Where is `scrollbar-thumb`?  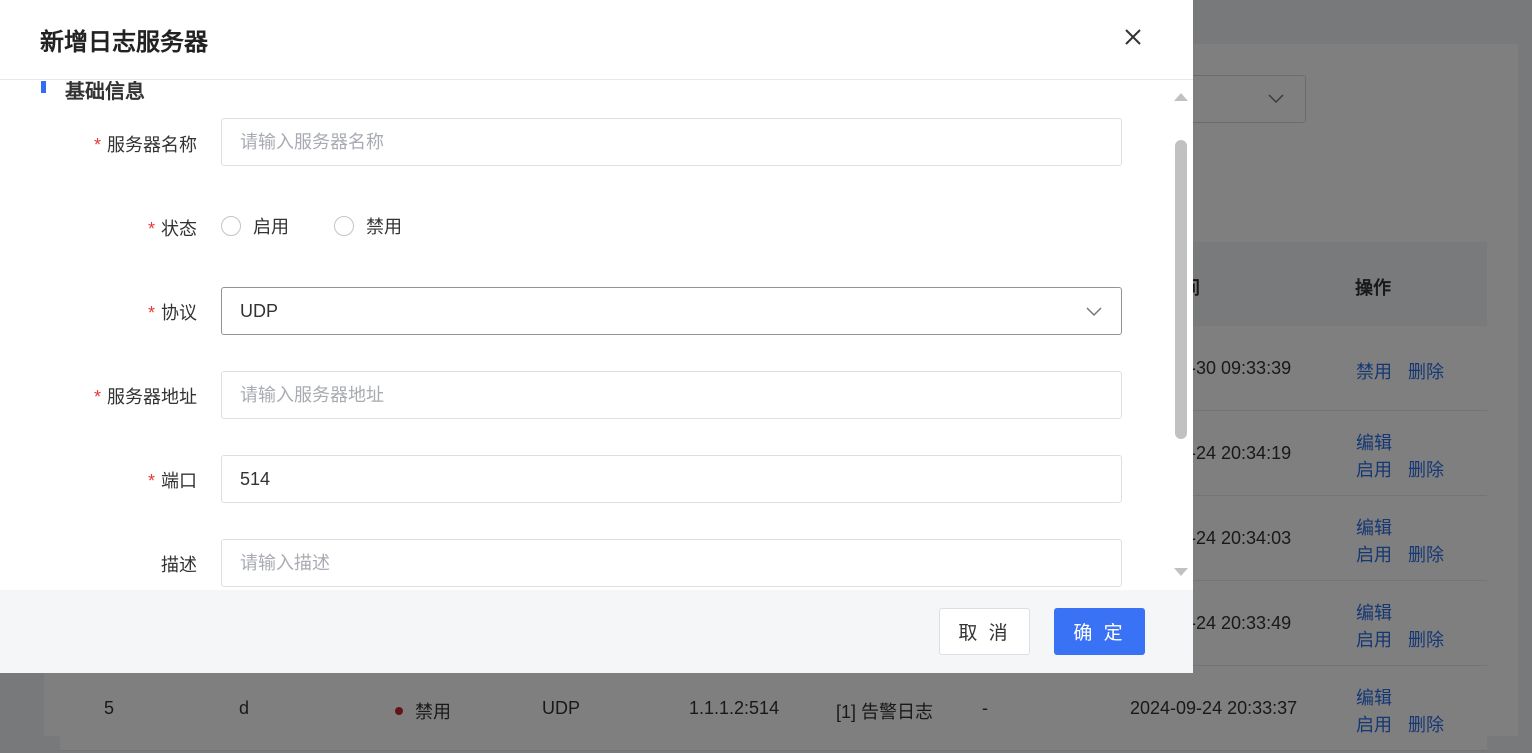
scrollbar-thumb is located at coordinates (1181, 289).